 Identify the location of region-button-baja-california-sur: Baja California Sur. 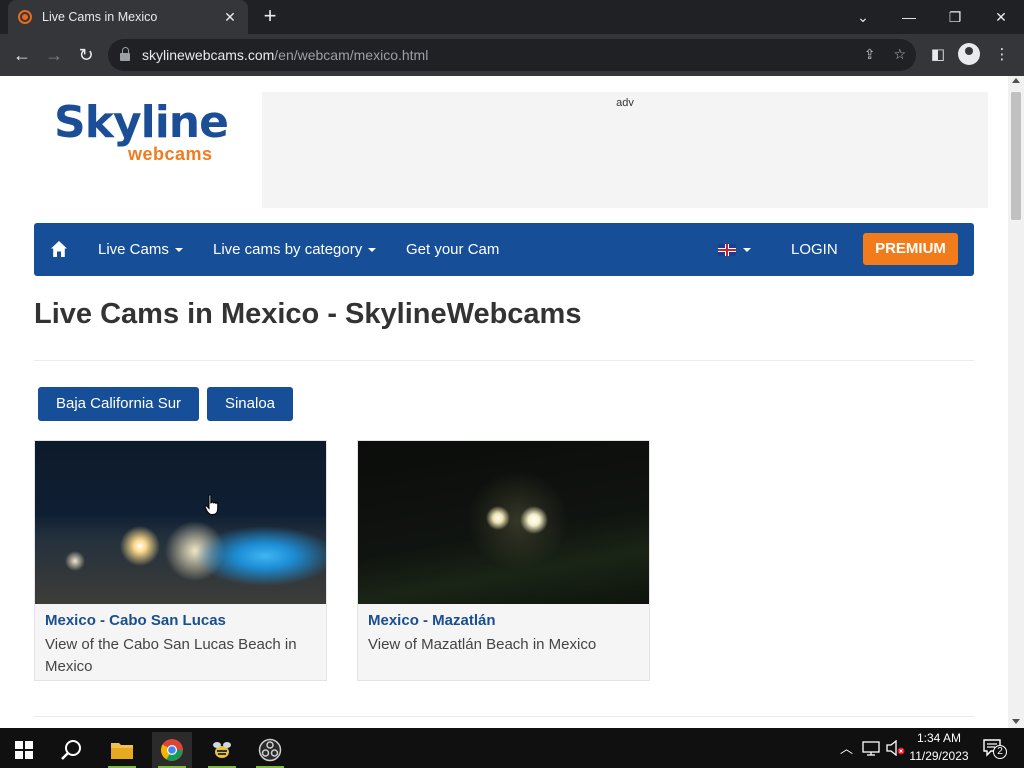
(118, 404).